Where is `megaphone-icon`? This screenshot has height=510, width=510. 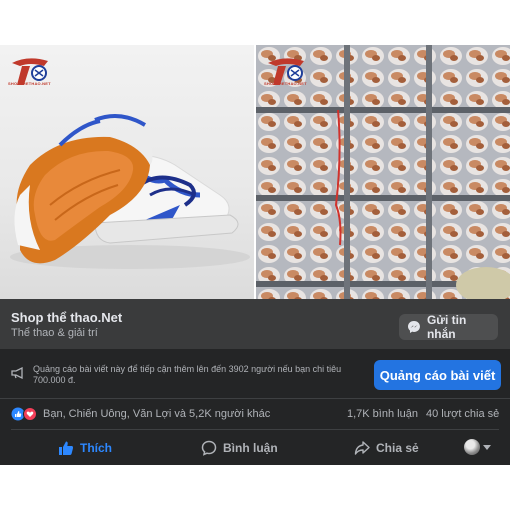 megaphone-icon is located at coordinates (17, 373).